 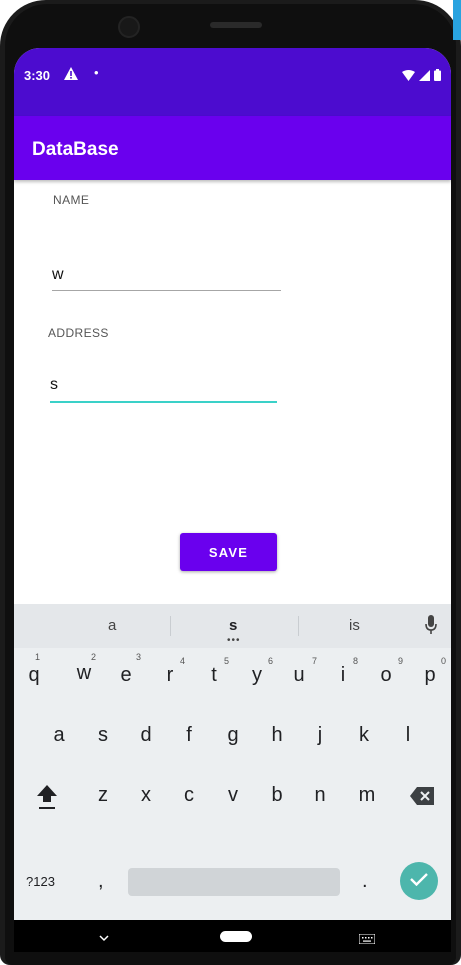 I want to click on key-s: s, so click(x=103, y=735).